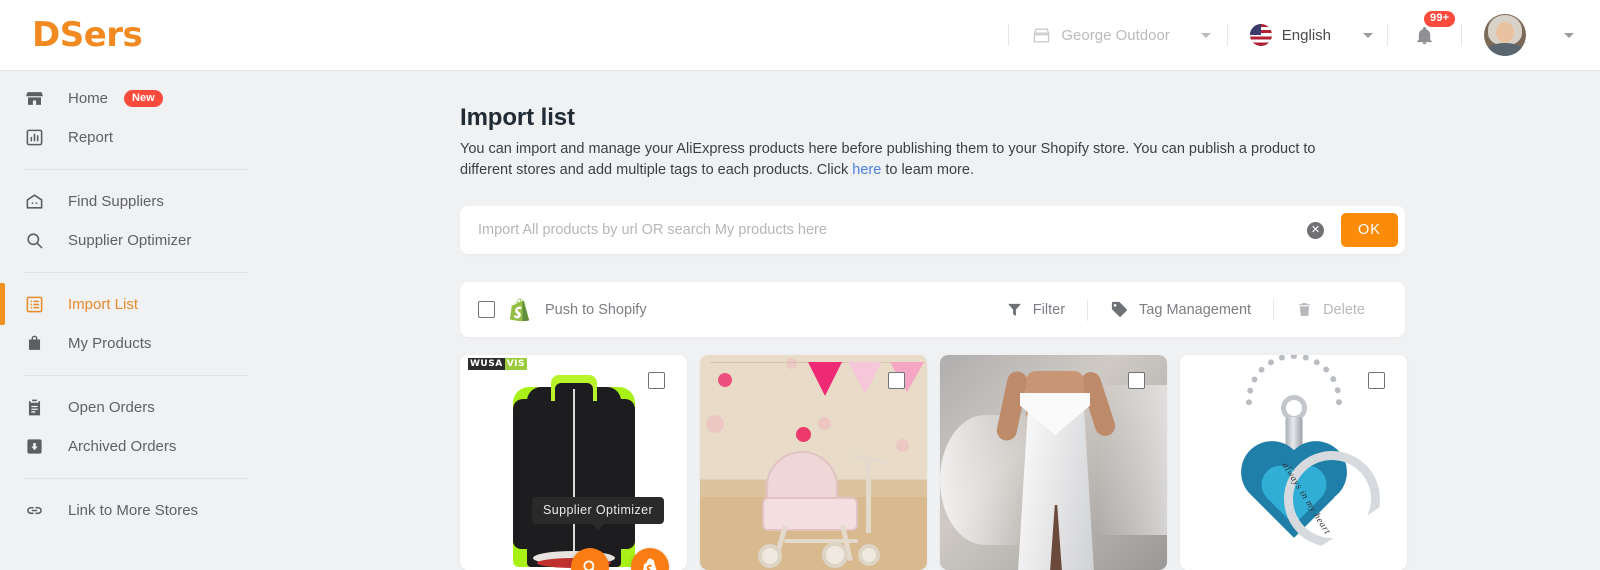 The height and width of the screenshot is (570, 1600). What do you see at coordinates (866, 170) in the screenshot?
I see `learn-more-link: here` at bounding box center [866, 170].